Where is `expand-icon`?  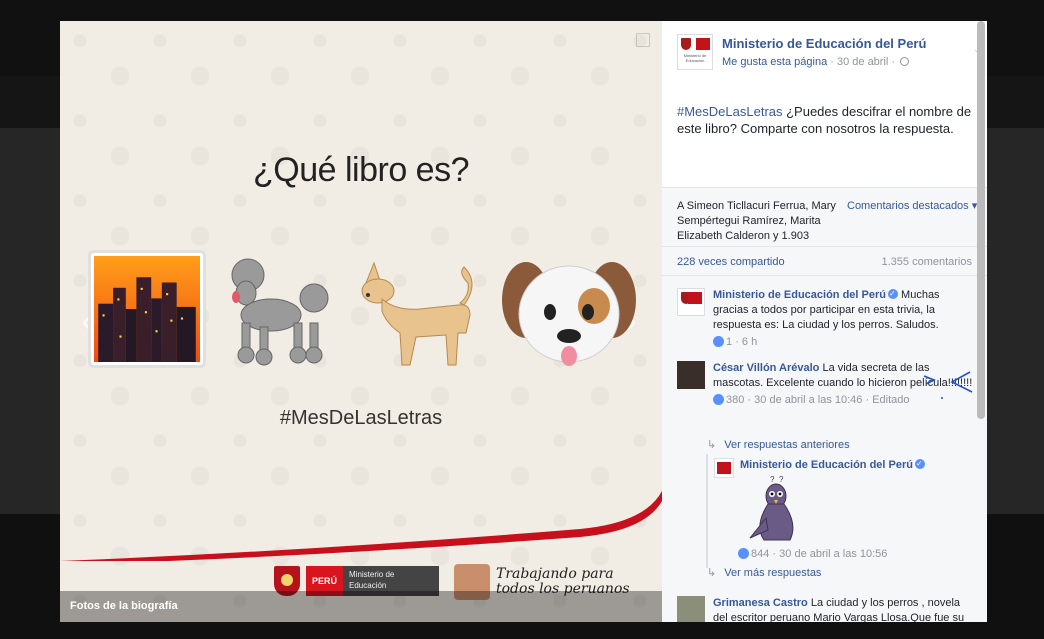 expand-icon is located at coordinates (643, 40).